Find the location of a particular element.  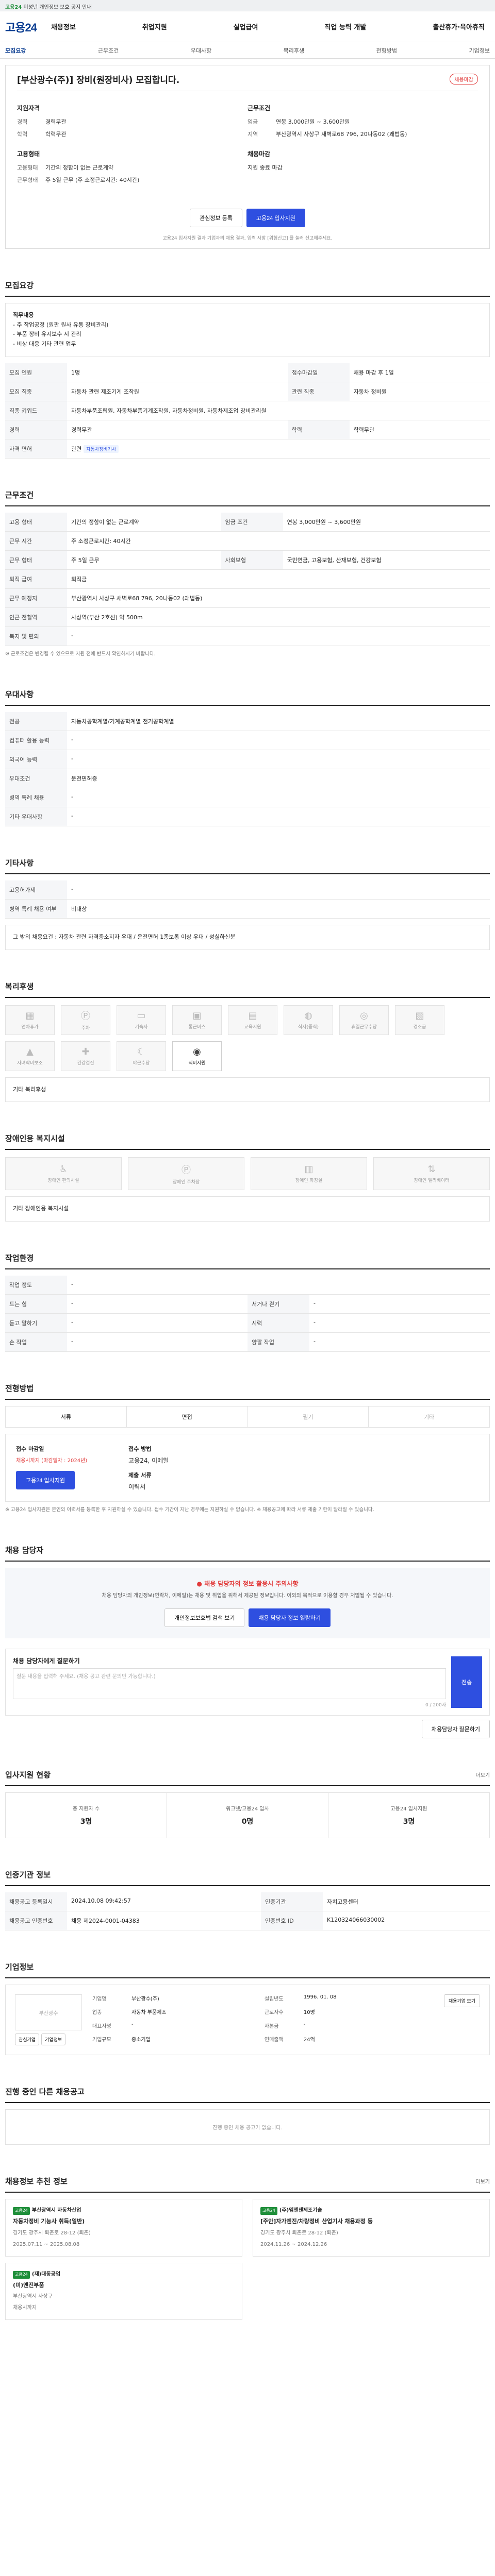

apply-method-heading: 접수 방법 is located at coordinates (140, 1449).